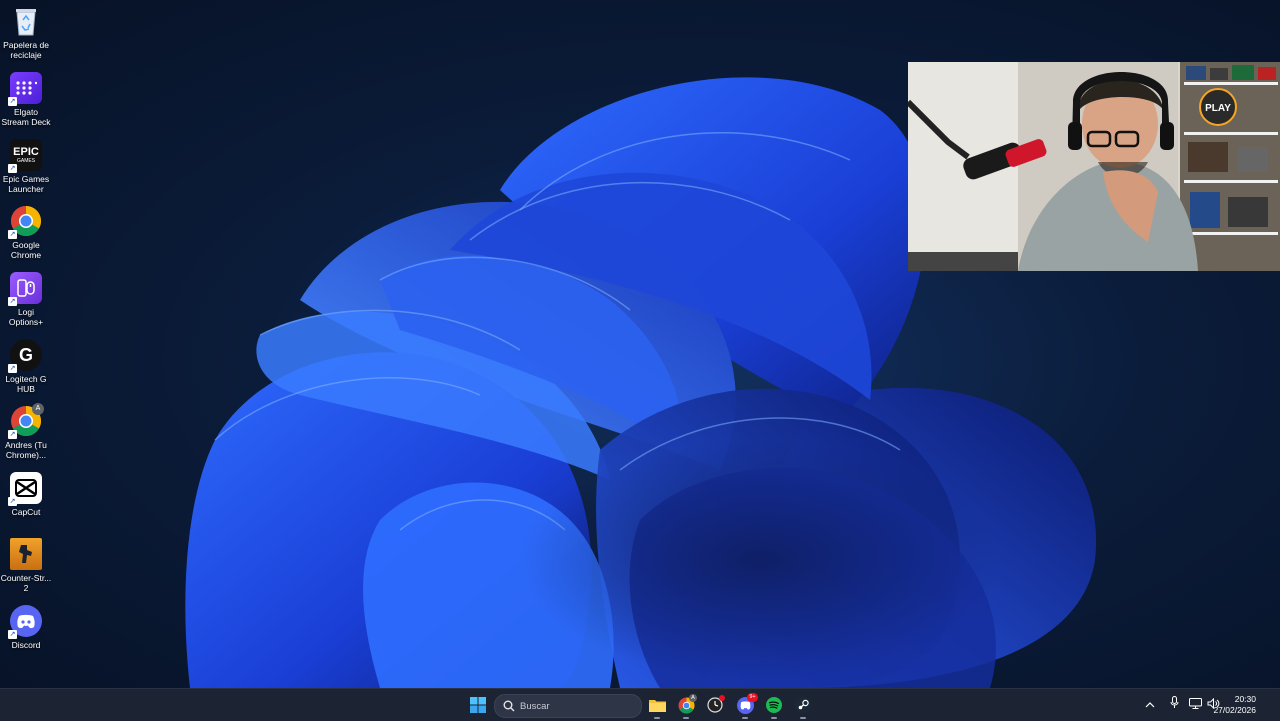  I want to click on chevron-up-icon, so click(1150, 705).